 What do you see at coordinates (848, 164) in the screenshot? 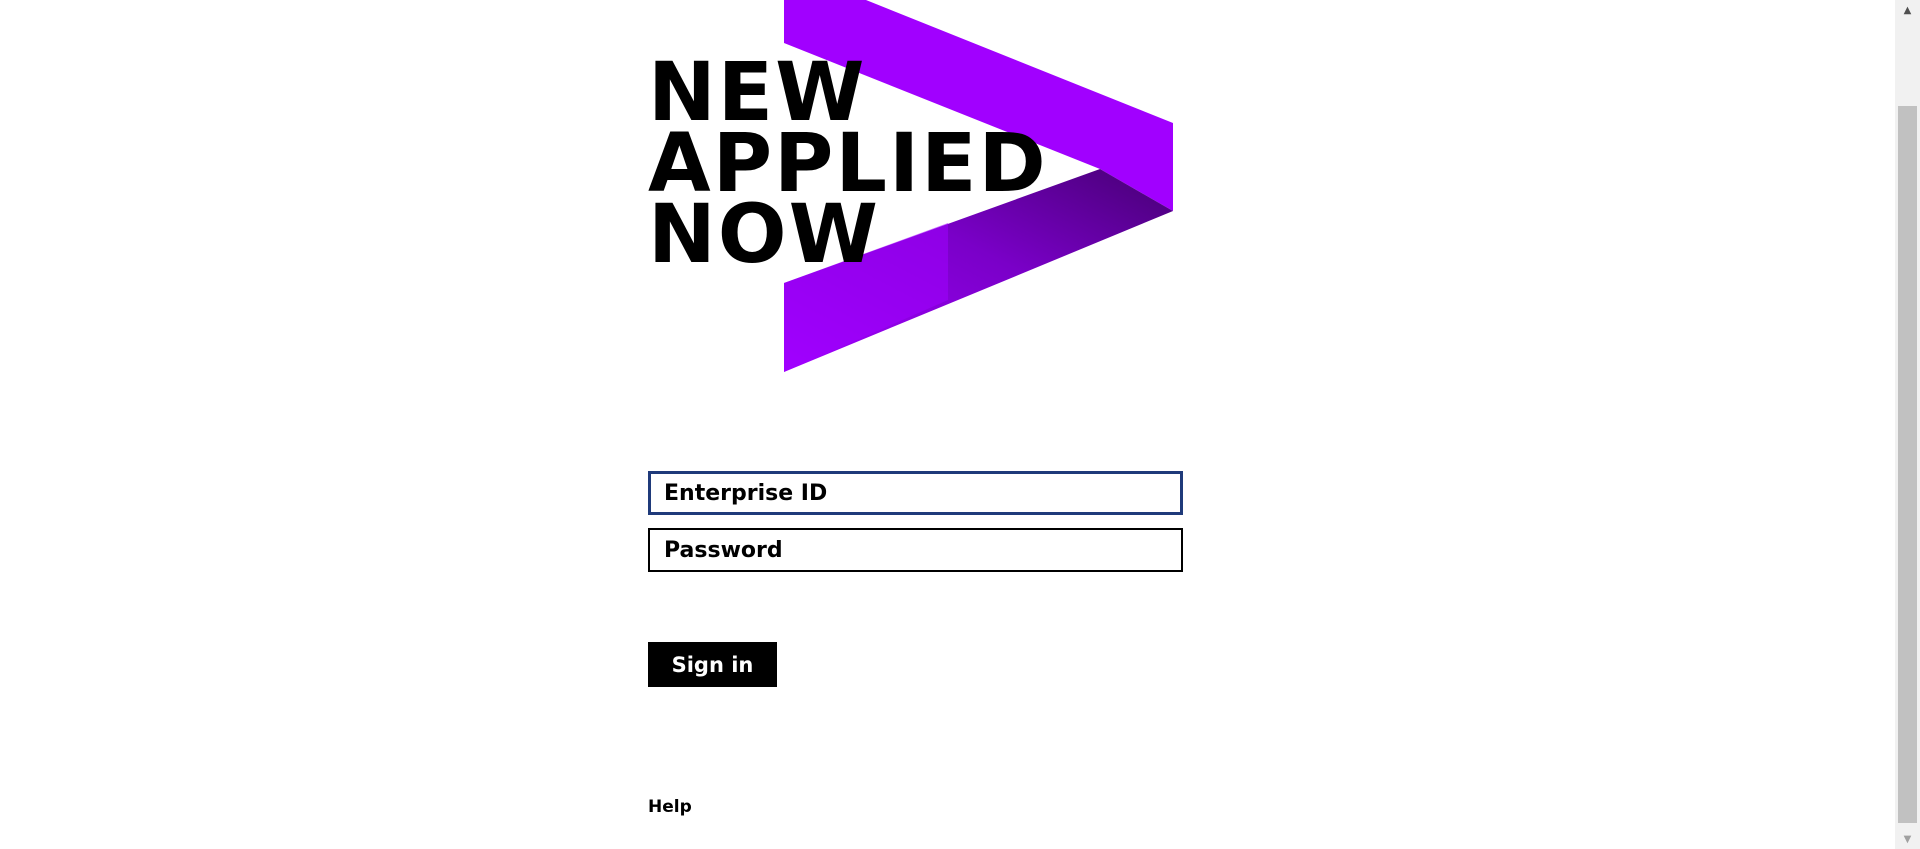
I see `hero-headline: NEW APPLIED NOW` at bounding box center [848, 164].